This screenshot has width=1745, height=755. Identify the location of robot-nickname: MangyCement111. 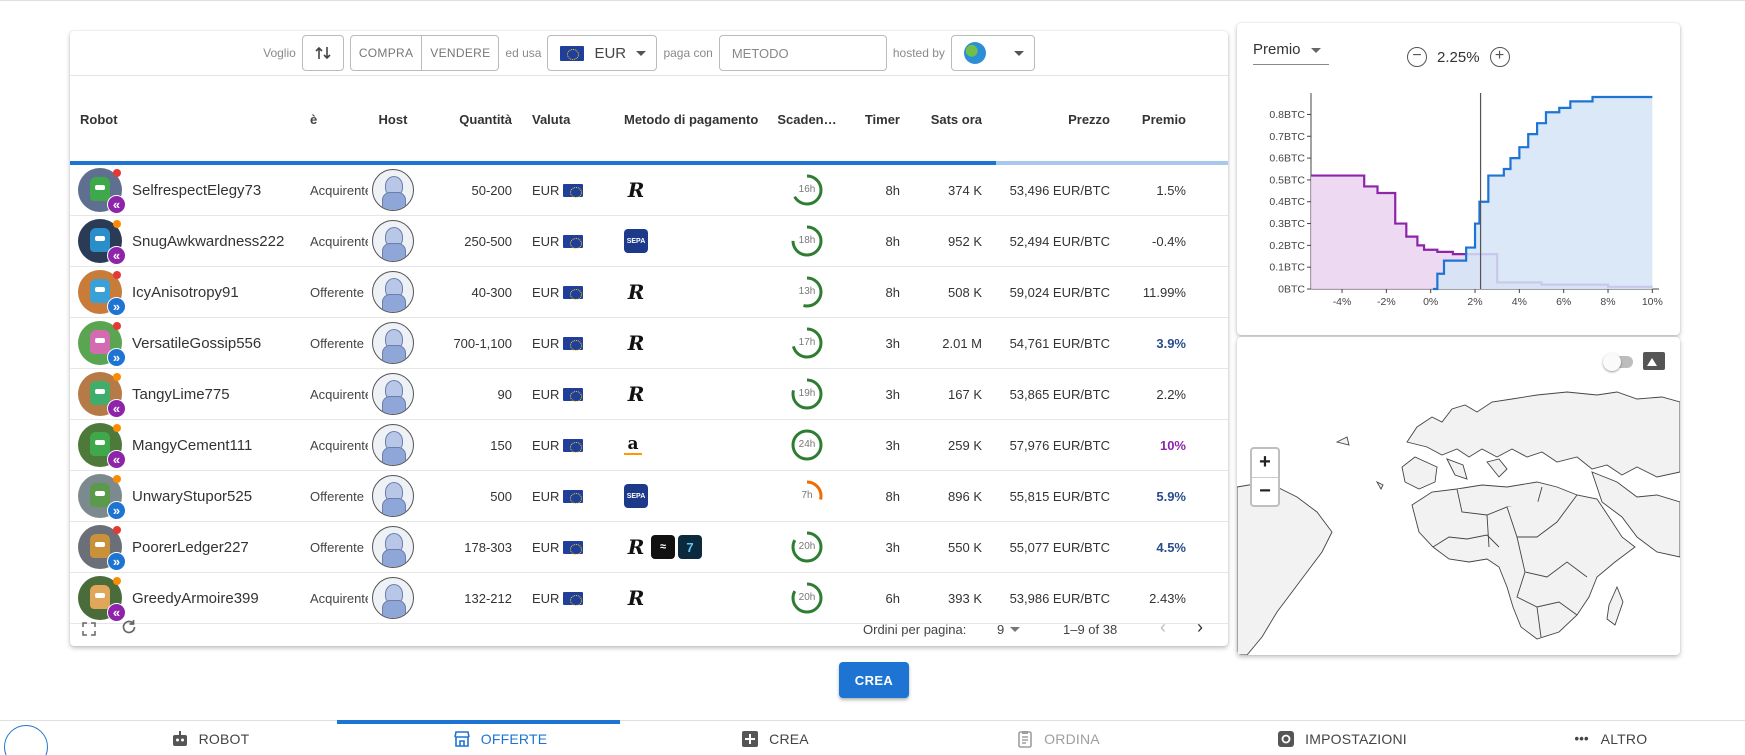
(192, 445).